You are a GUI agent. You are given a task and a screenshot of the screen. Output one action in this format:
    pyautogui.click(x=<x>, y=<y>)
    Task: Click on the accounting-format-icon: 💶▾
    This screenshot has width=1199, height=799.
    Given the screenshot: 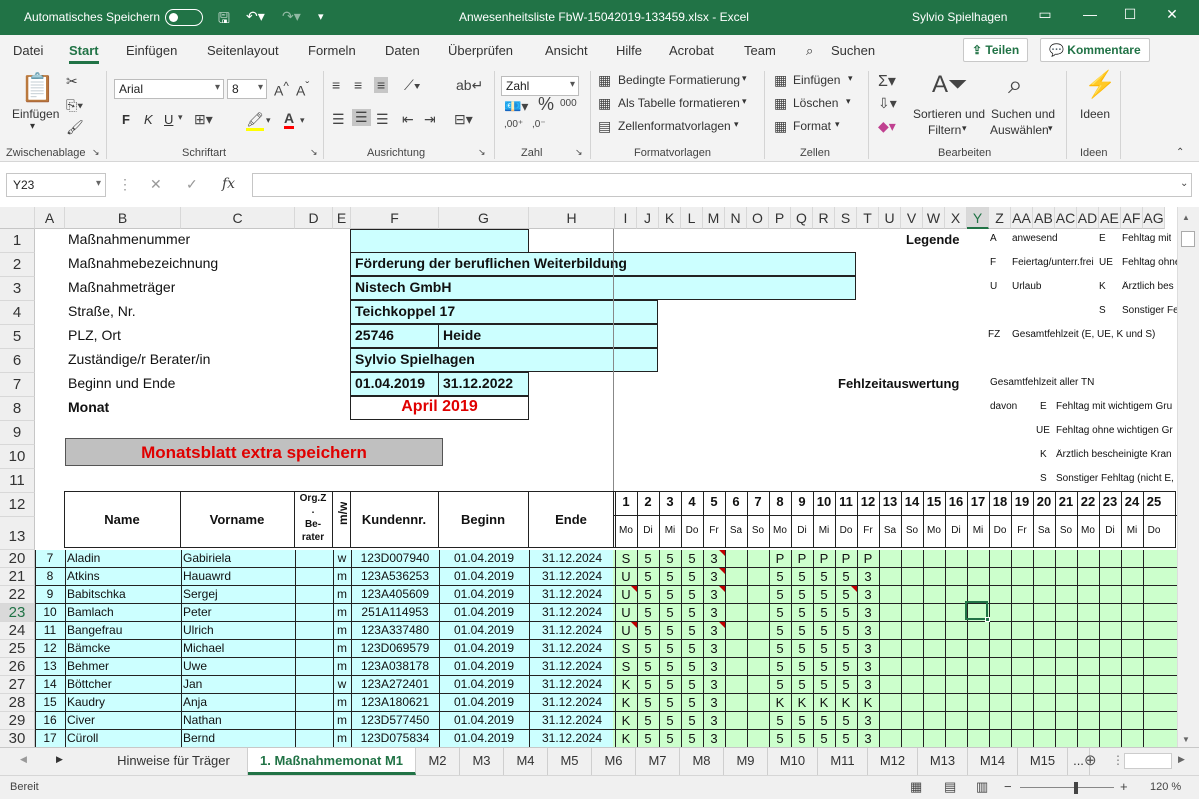 What is the action you would take?
    pyautogui.click(x=516, y=106)
    